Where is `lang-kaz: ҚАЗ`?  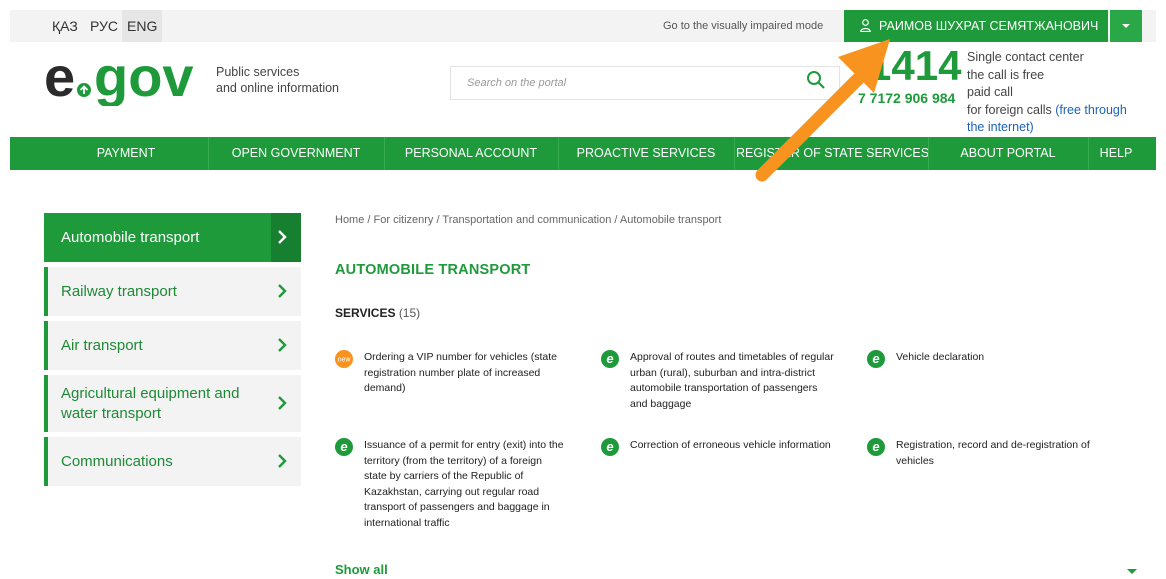 lang-kaz: ҚАЗ is located at coordinates (65, 26).